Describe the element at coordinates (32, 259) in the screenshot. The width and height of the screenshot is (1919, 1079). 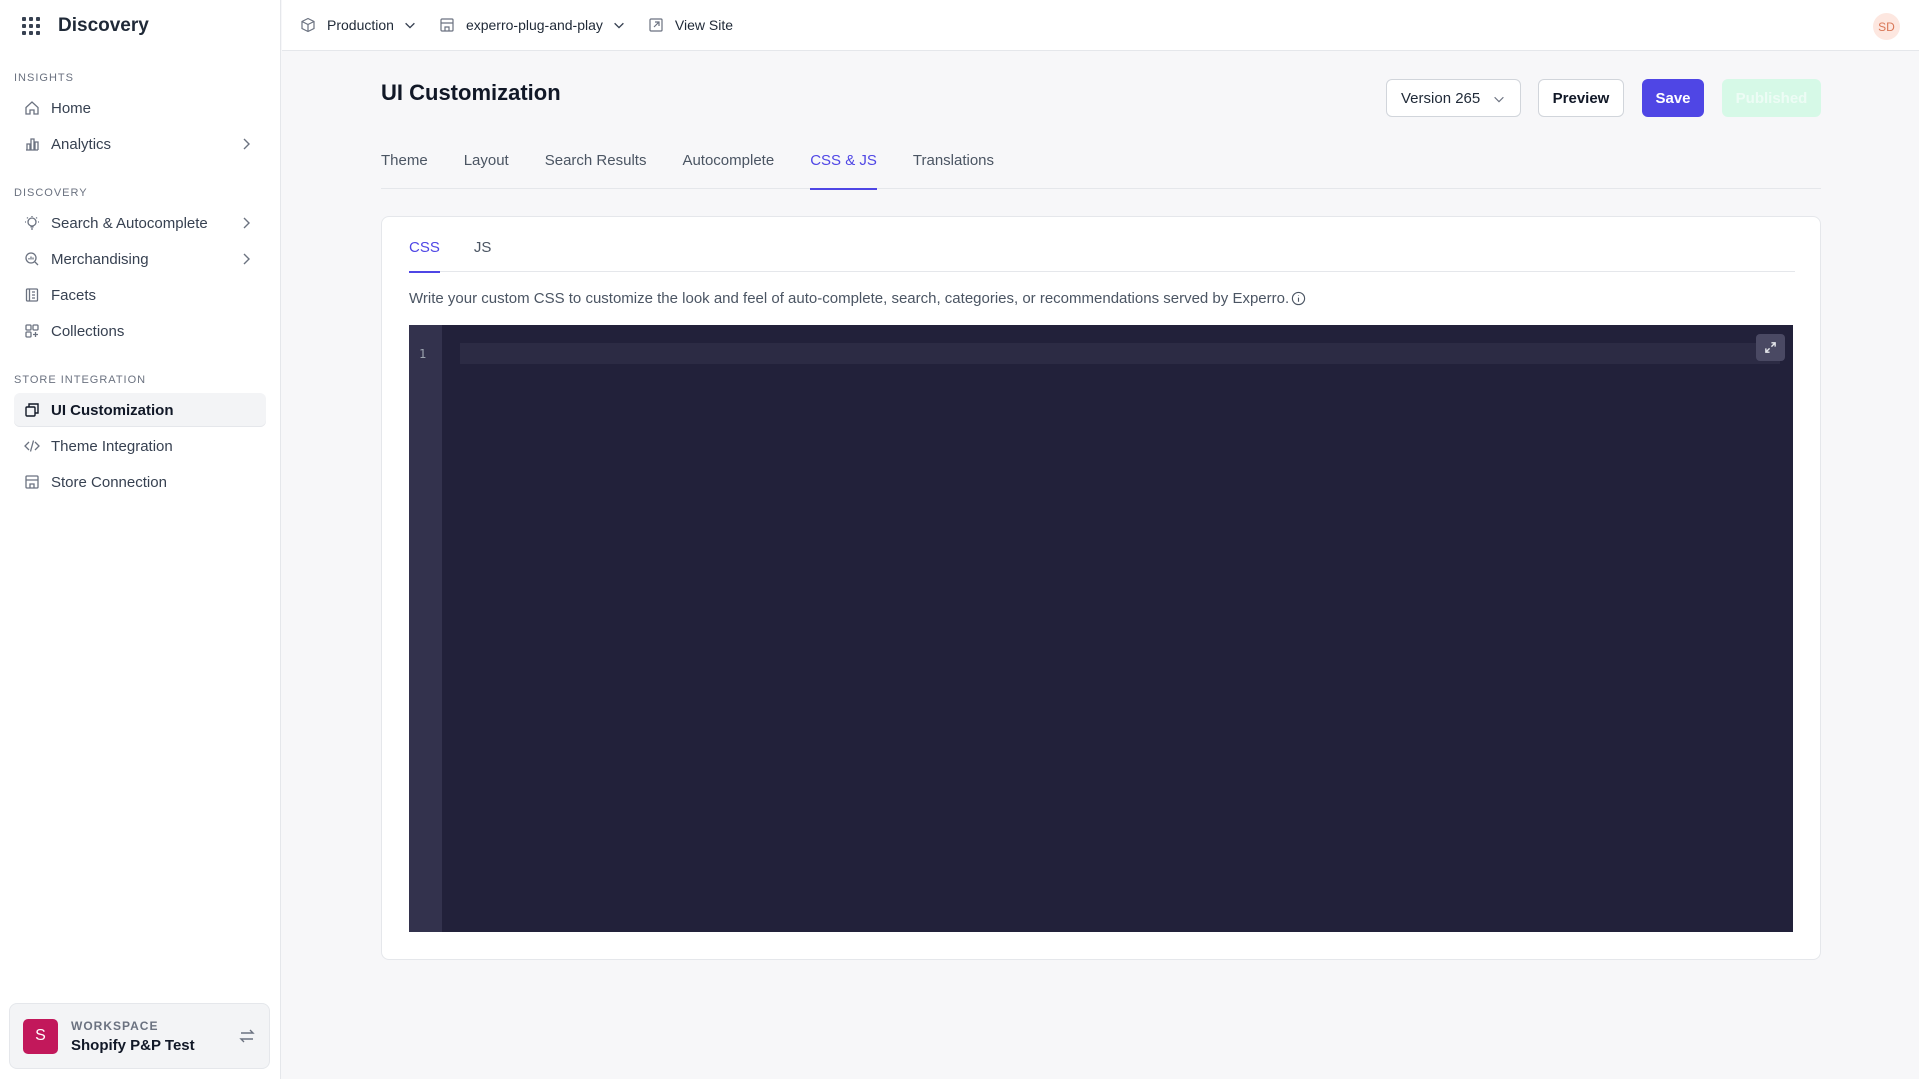
I see `merchandising-icon` at that location.